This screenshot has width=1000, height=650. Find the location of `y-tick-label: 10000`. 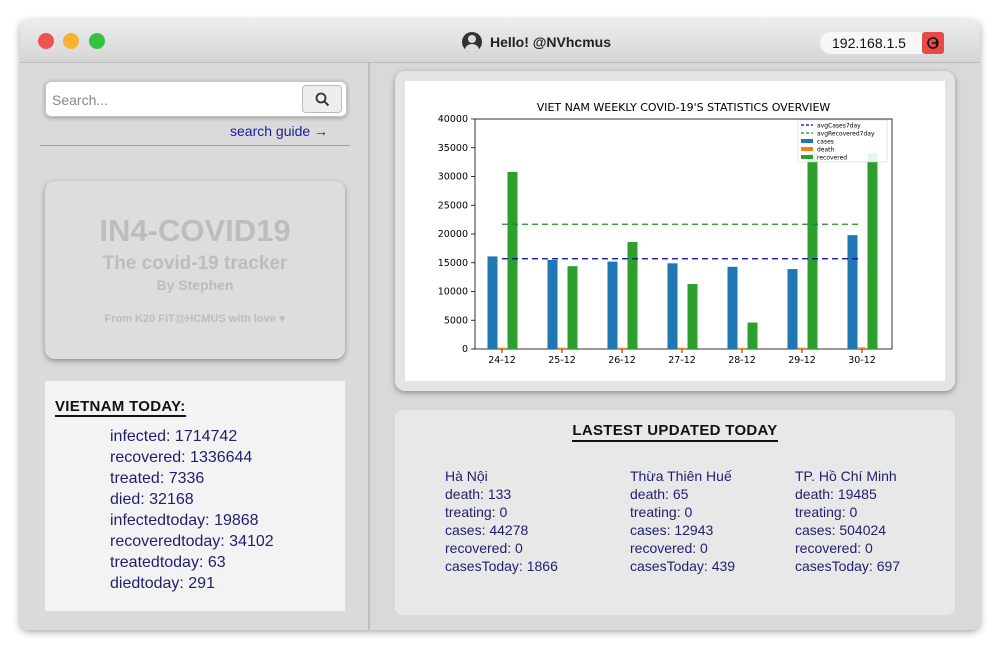

y-tick-label: 10000 is located at coordinates (453, 292).